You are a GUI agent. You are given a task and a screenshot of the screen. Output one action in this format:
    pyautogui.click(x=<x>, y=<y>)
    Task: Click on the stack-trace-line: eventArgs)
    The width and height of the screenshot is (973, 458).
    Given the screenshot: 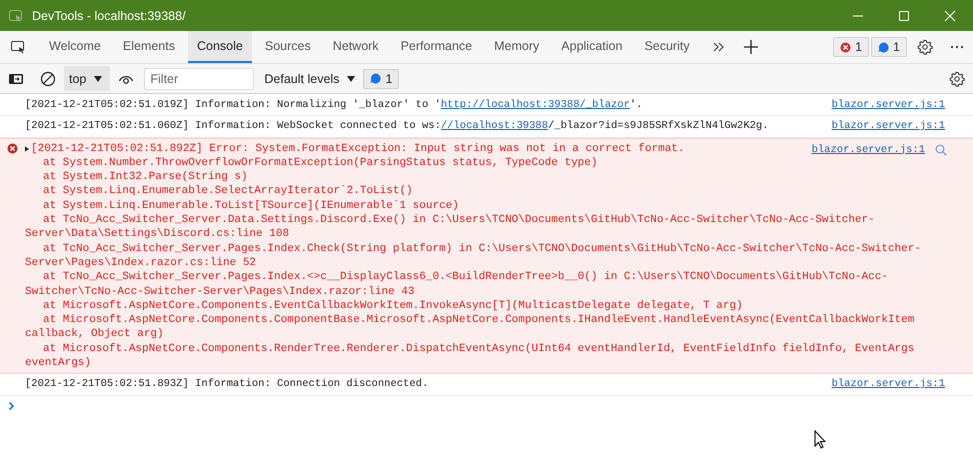 What is the action you would take?
    pyautogui.click(x=58, y=363)
    